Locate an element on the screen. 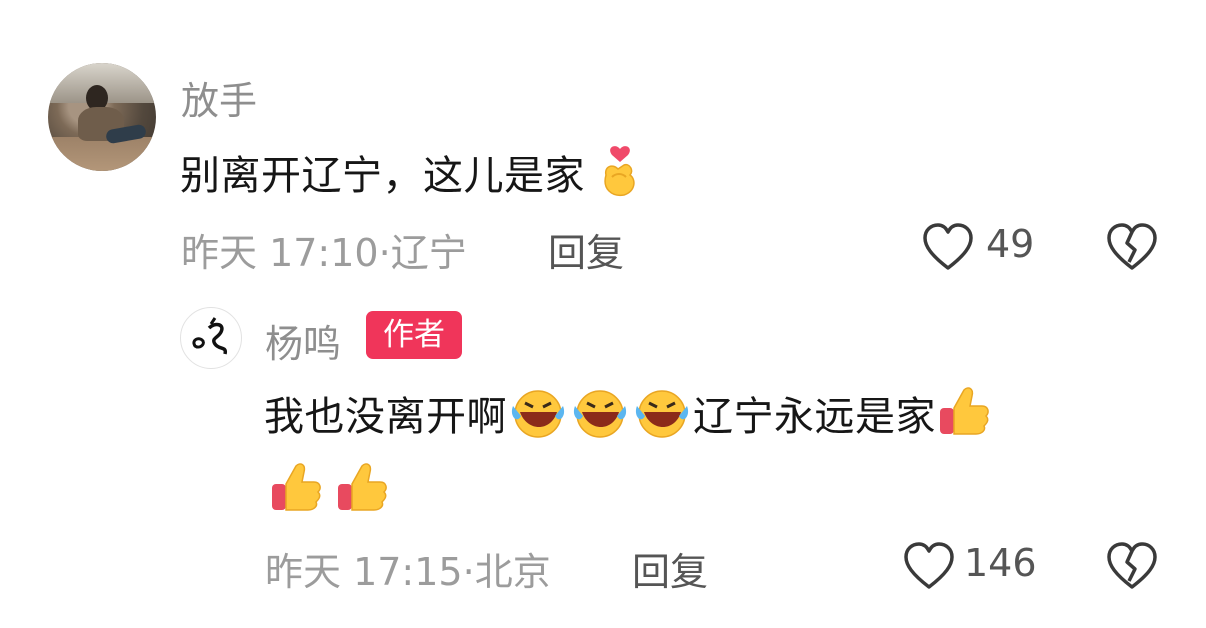 This screenshot has width=1206, height=628. author-avatar is located at coordinates (211, 338).